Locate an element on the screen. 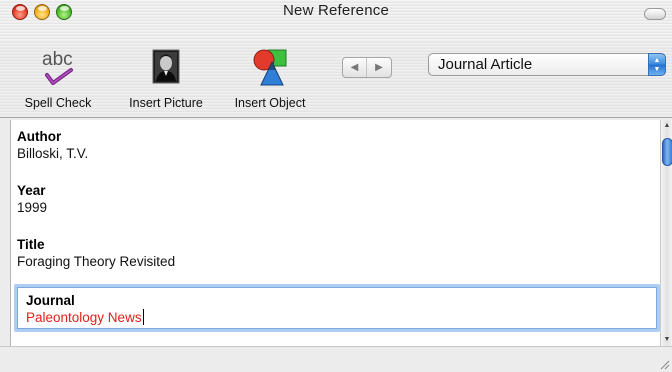 The image size is (672, 372). insert-object-button: Insert Object is located at coordinates (270, 82).